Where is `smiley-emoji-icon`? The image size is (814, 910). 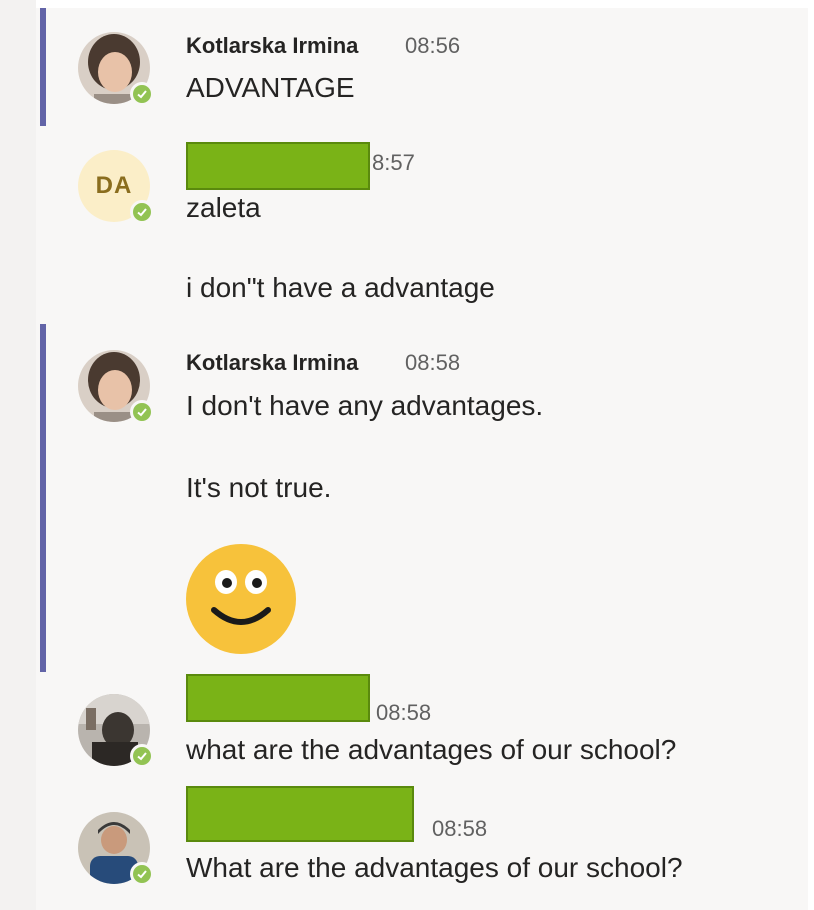 smiley-emoji-icon is located at coordinates (241, 599).